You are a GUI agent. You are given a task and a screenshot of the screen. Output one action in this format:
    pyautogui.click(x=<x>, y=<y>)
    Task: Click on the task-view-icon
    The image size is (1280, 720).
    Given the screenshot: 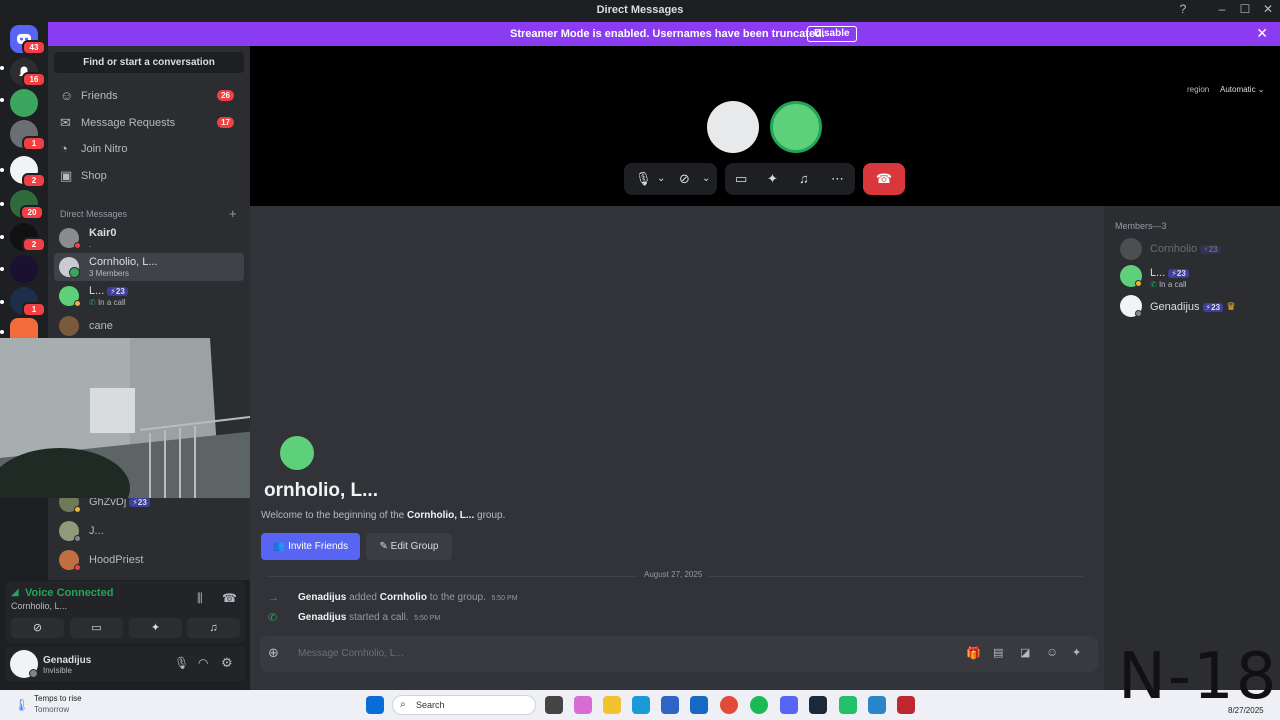 What is the action you would take?
    pyautogui.click(x=554, y=705)
    